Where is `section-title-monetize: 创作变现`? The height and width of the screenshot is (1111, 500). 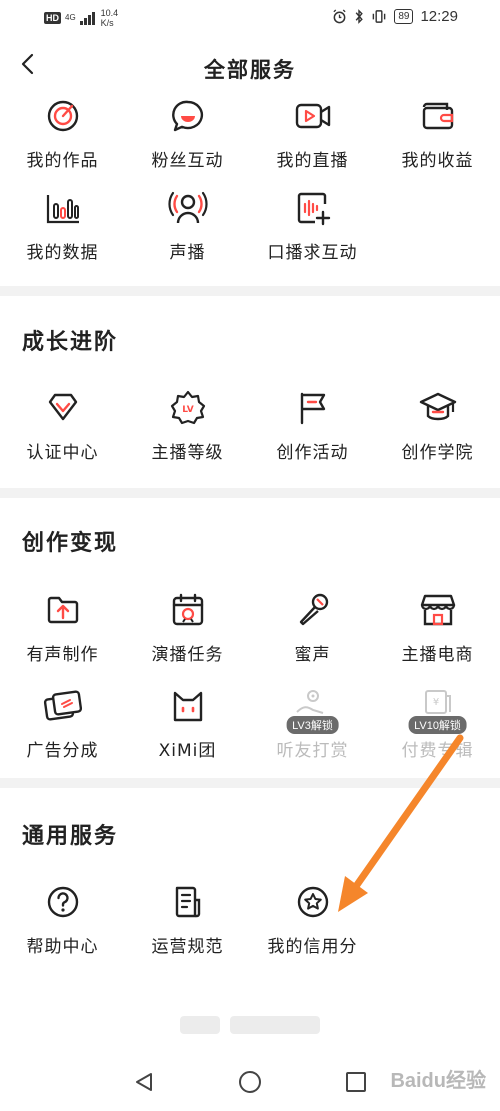 section-title-monetize: 创作变现 is located at coordinates (70, 543).